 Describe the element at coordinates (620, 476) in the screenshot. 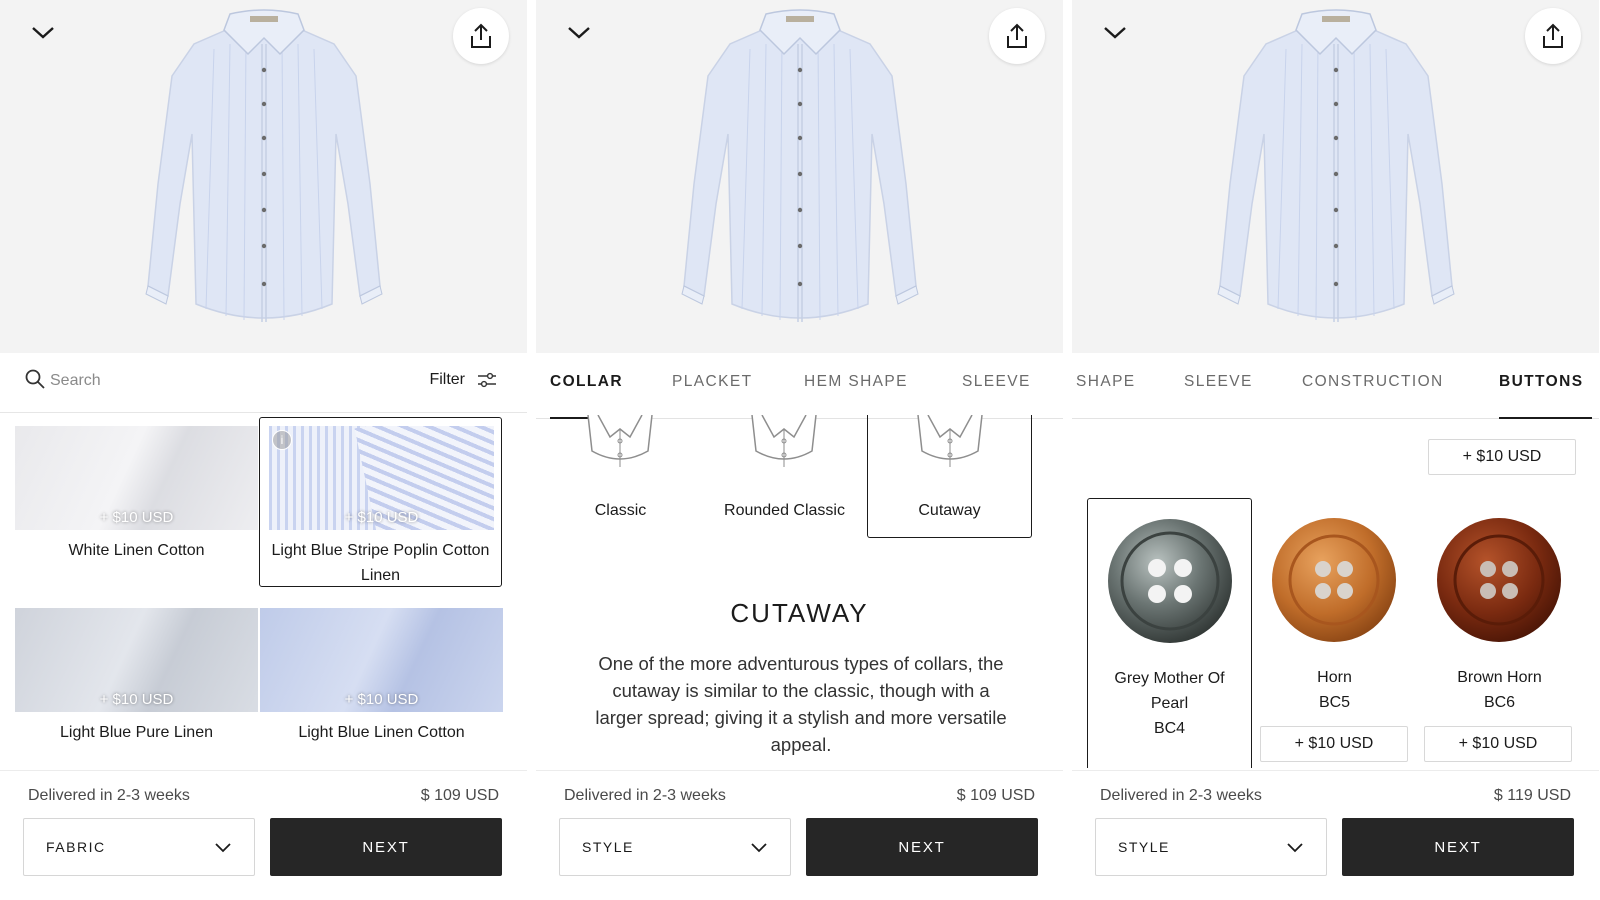

I see `collar-option: Classic` at that location.